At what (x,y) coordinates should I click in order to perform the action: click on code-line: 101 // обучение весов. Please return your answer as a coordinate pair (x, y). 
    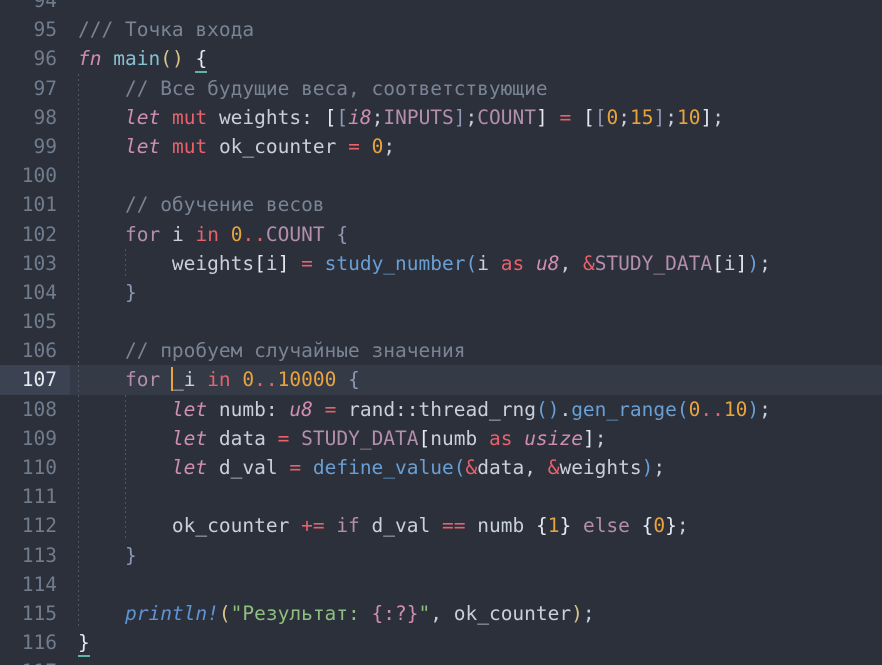
    Looking at the image, I should click on (441, 205).